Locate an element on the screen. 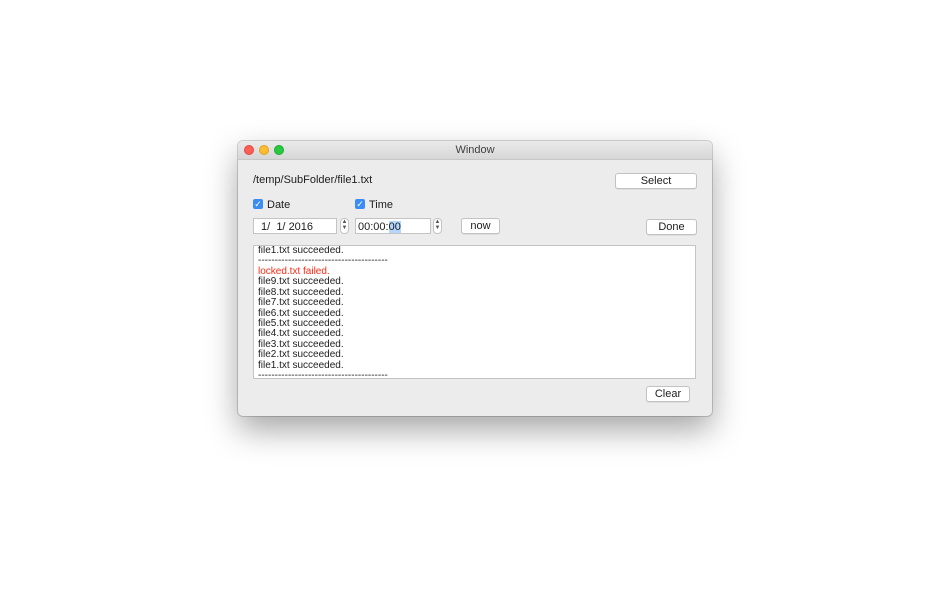 This screenshot has height=594, width=950. date-stepper: ▲ ▼ is located at coordinates (344, 226).